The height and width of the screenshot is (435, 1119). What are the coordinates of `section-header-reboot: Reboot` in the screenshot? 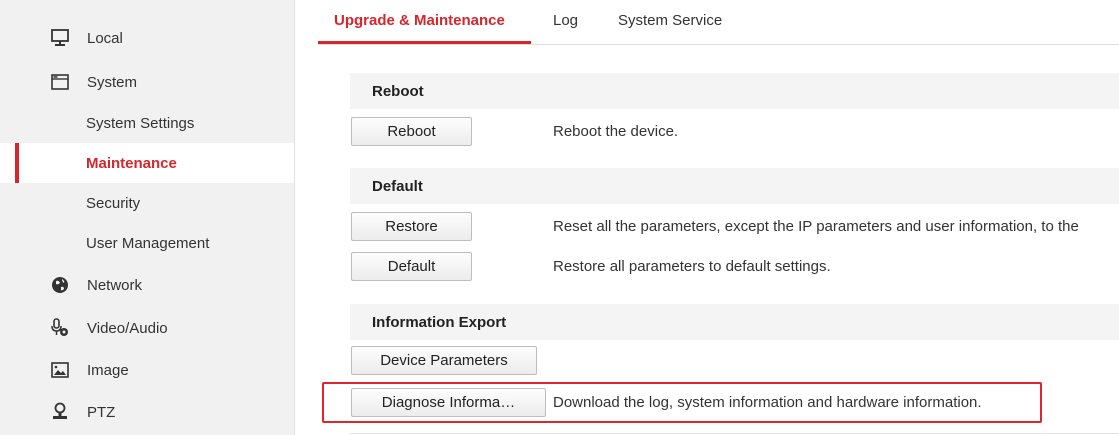 It's located at (734, 91).